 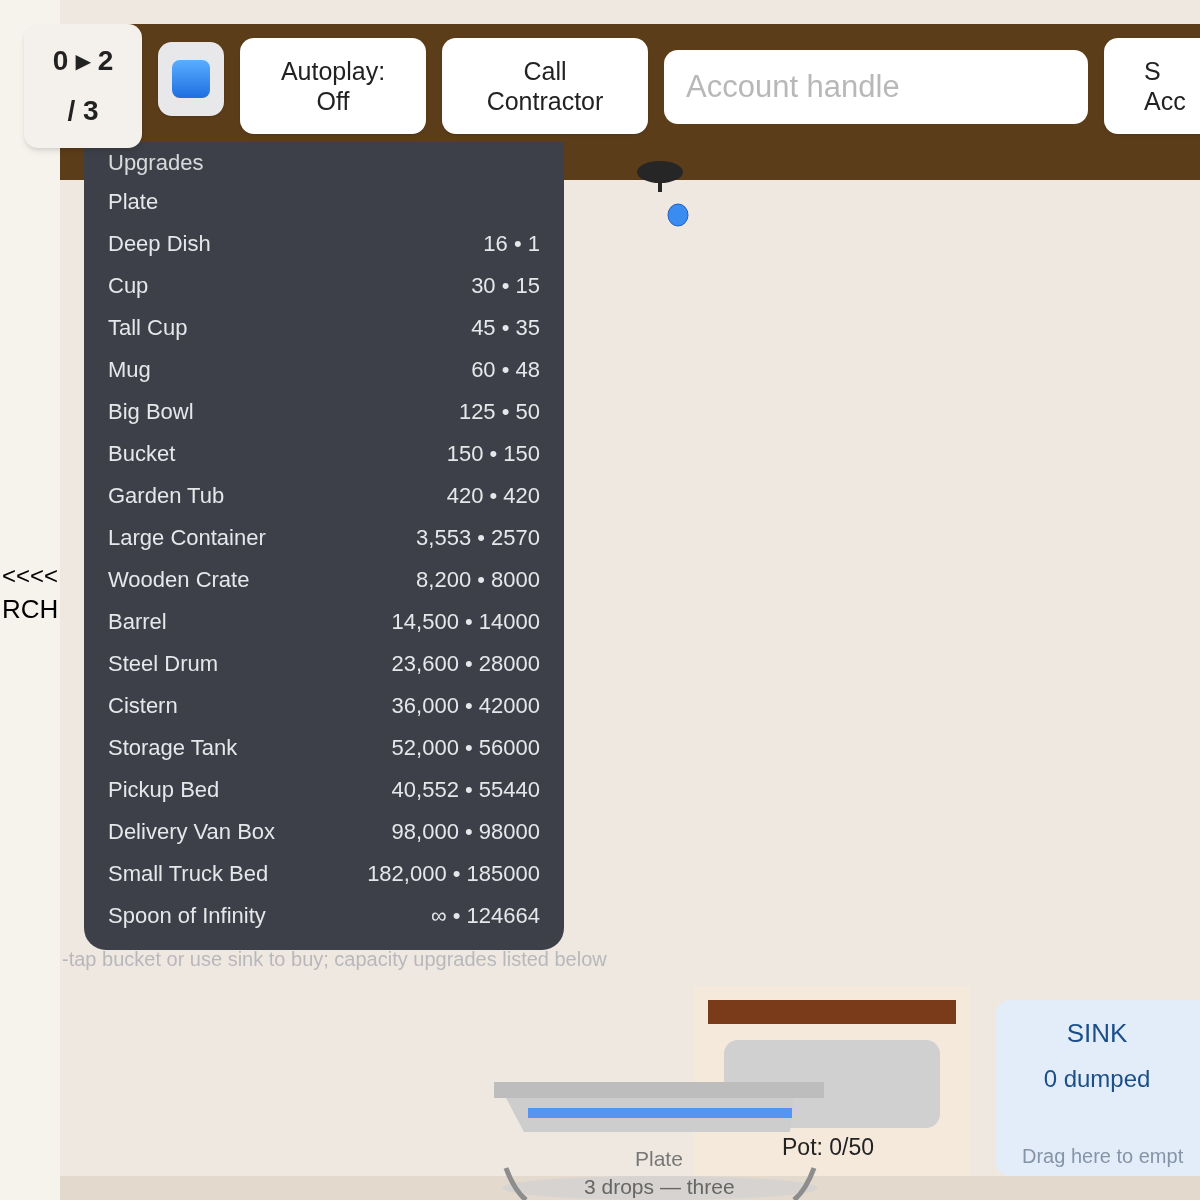 I want to click on score-total: / 3, so click(x=83, y=111).